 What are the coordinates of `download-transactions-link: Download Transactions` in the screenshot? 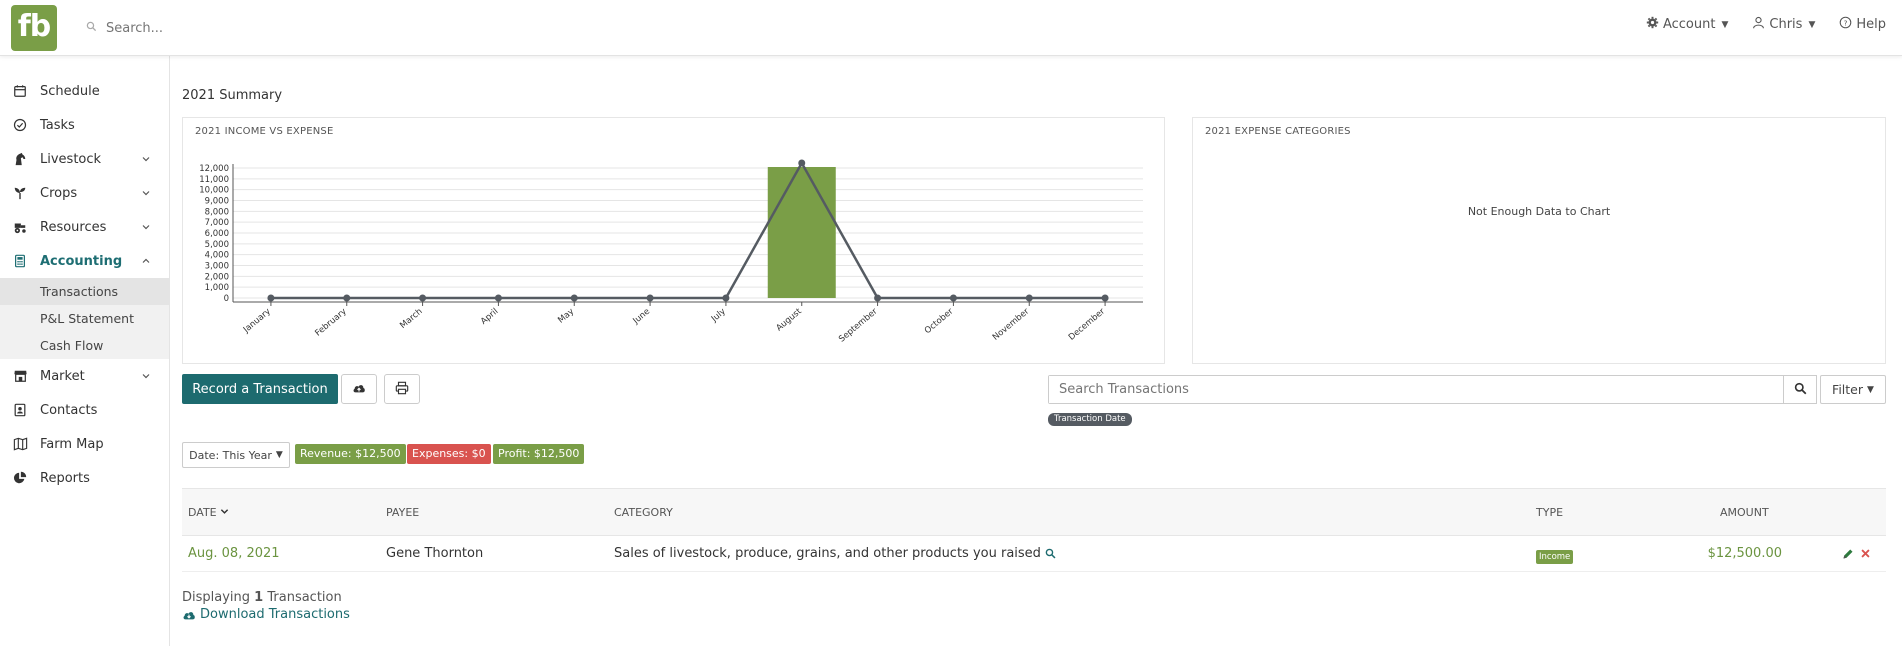 It's located at (266, 614).